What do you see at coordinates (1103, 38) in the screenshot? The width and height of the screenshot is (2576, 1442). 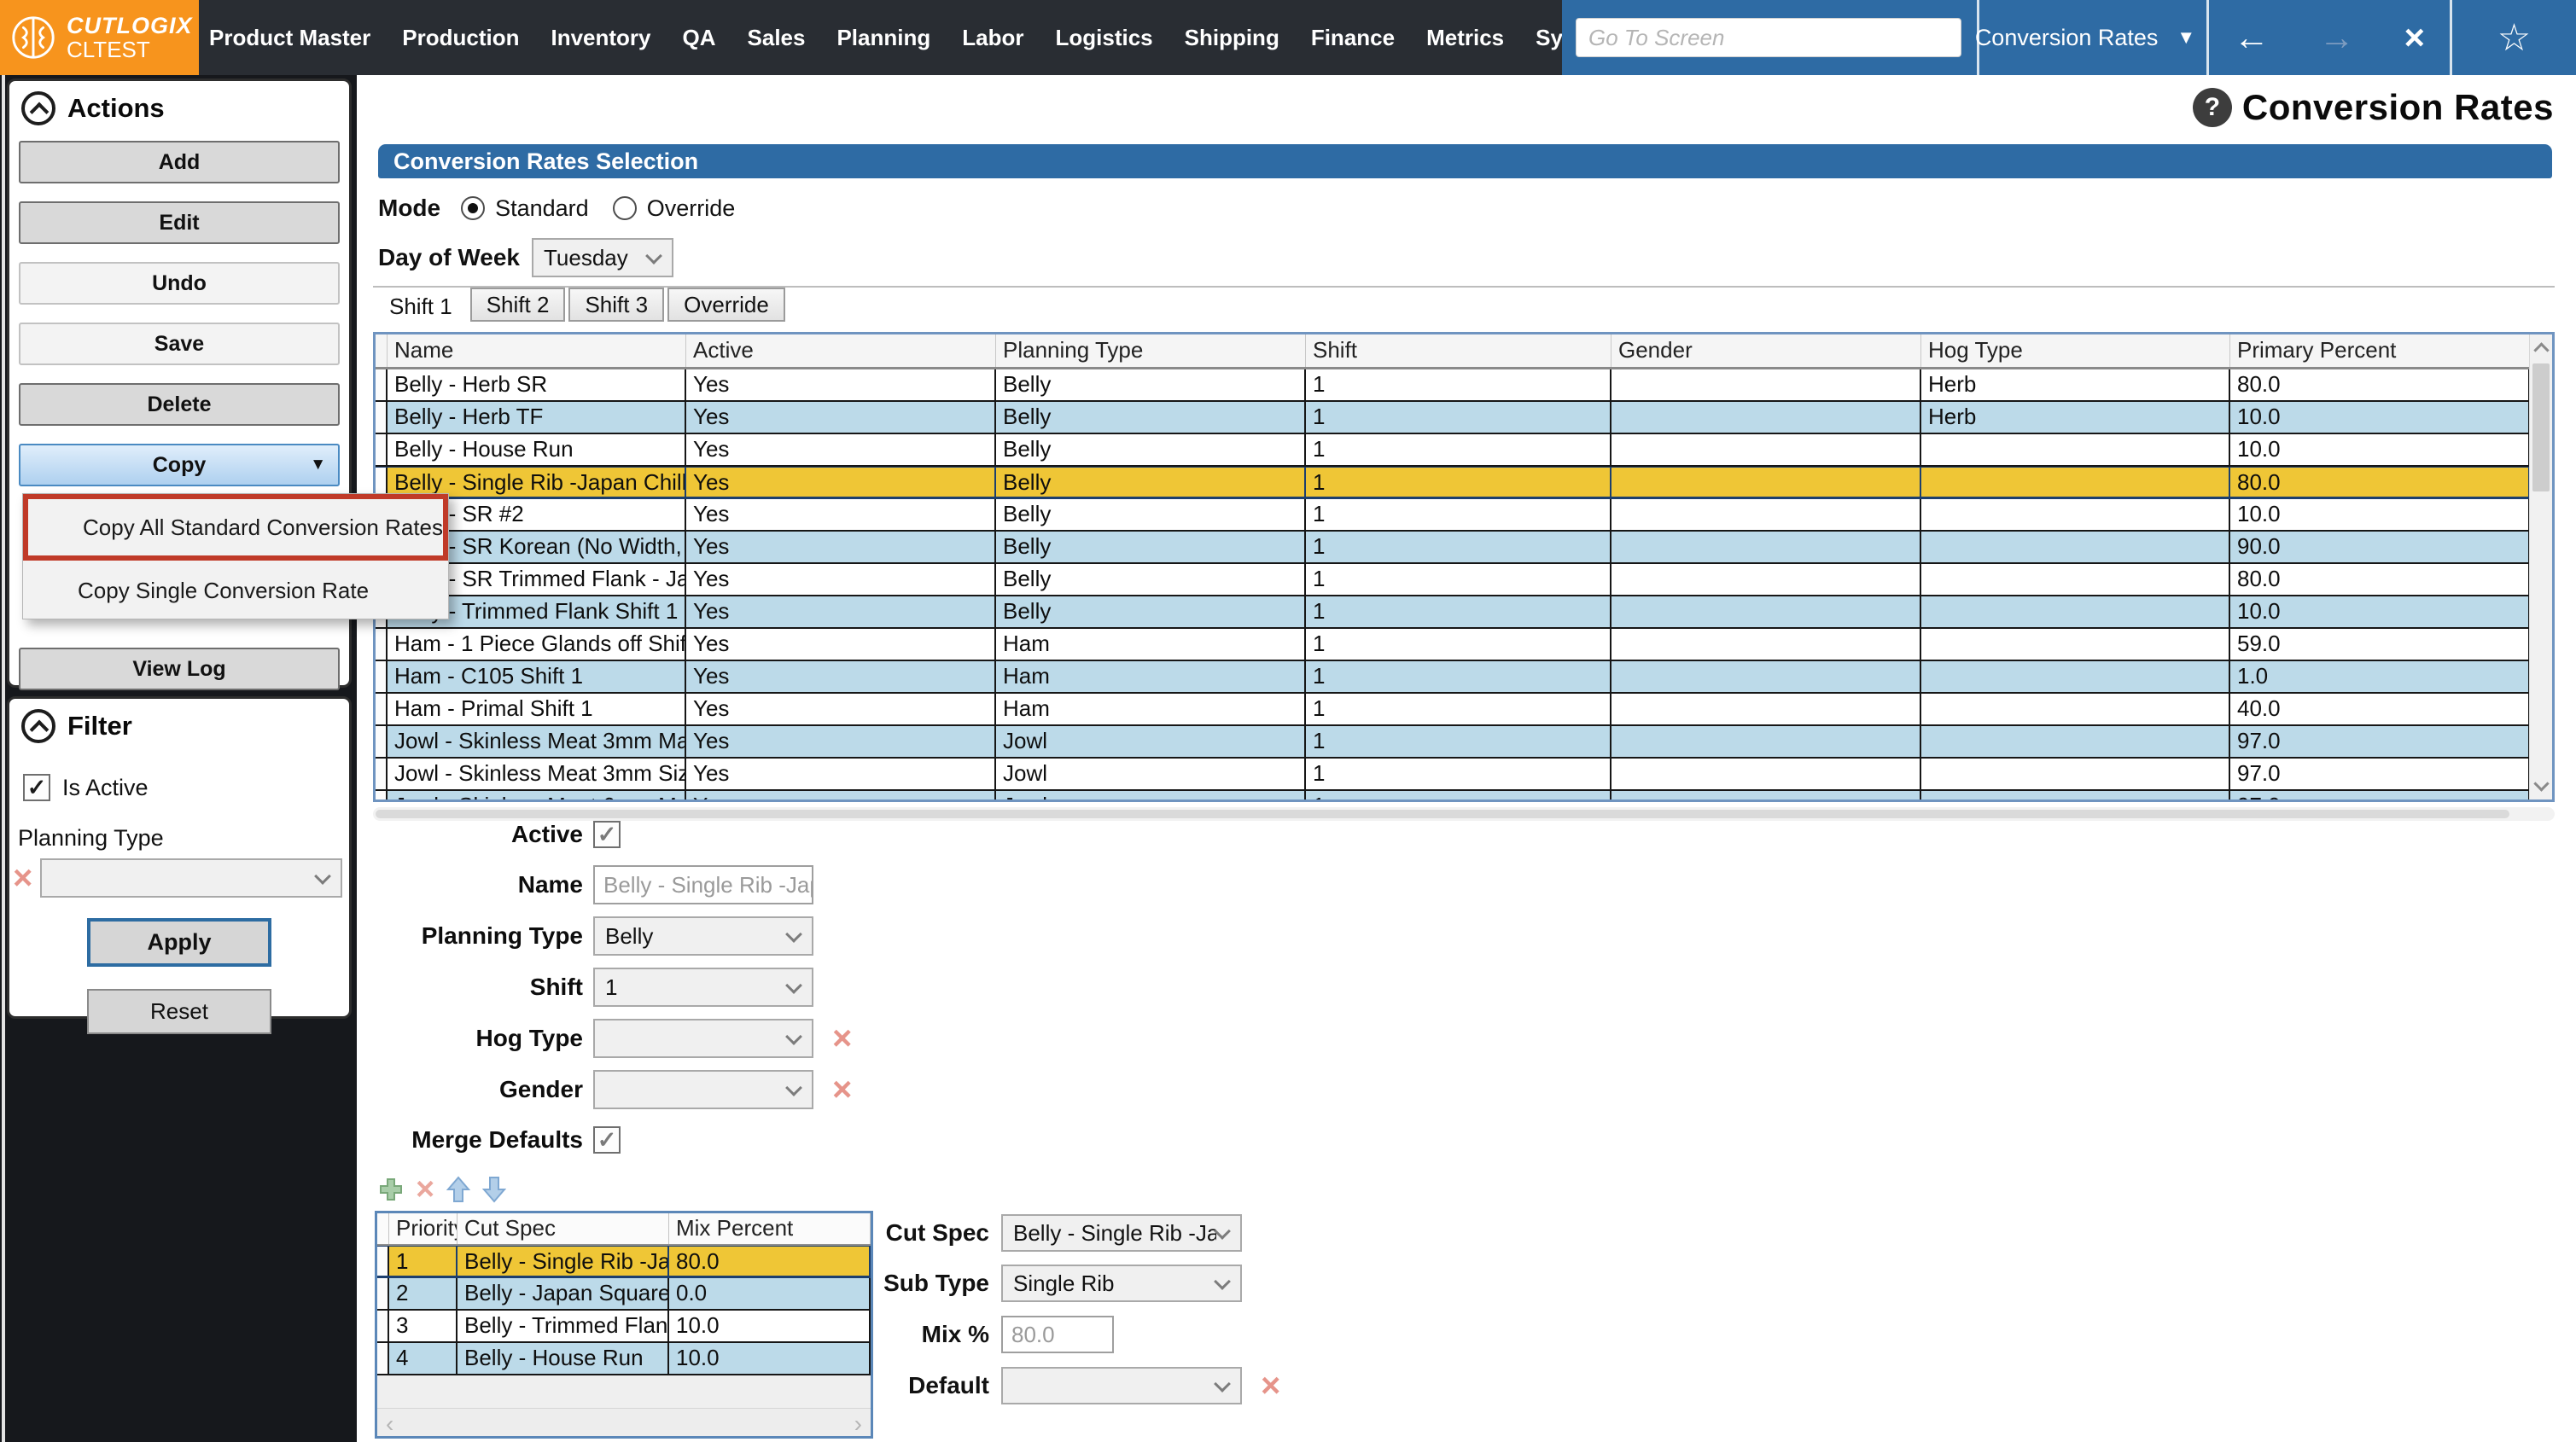 I see `menu-item: Logistics` at bounding box center [1103, 38].